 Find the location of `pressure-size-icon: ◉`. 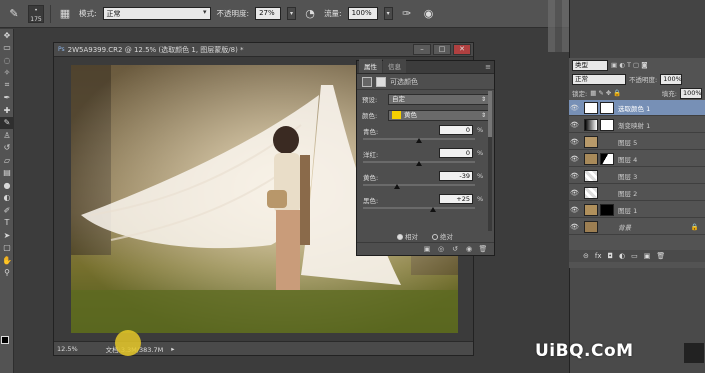

pressure-size-icon: ◉ is located at coordinates (429, 14).